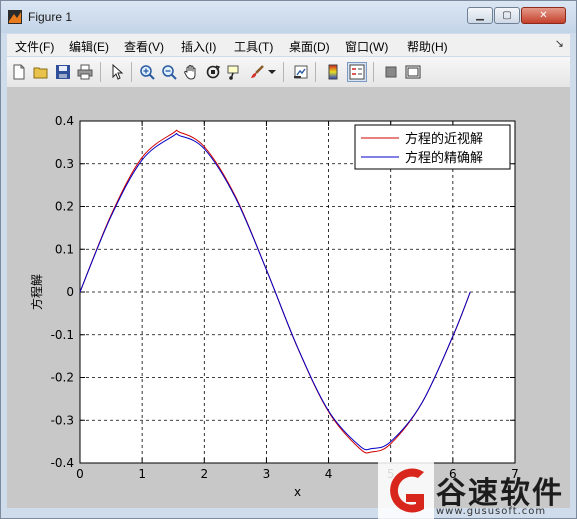 The image size is (577, 519). Describe the element at coordinates (413, 72) in the screenshot. I see `show-plot-tools-icon` at that location.